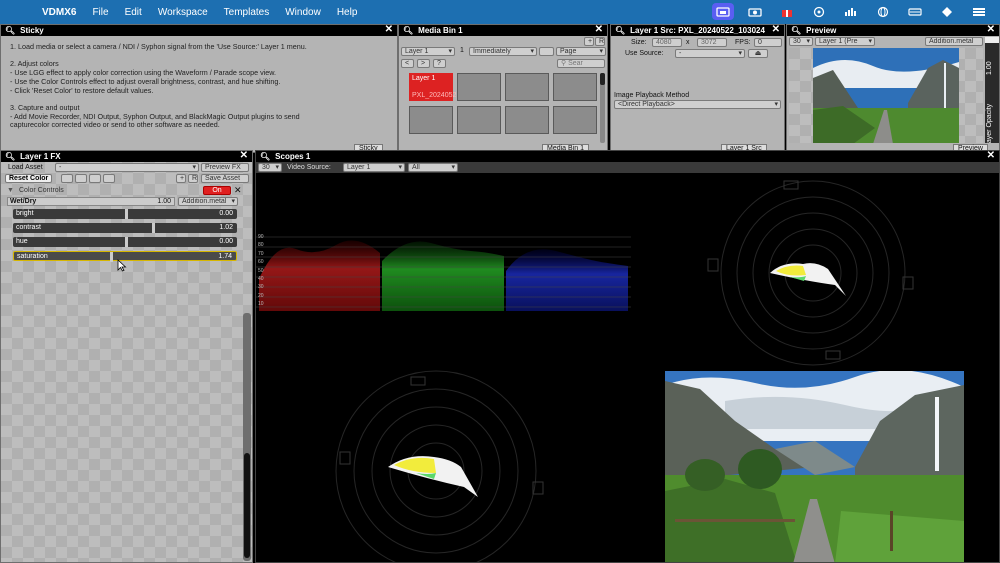 The height and width of the screenshot is (563, 1000). I want to click on media-bin-page-select: Page, so click(581, 51).